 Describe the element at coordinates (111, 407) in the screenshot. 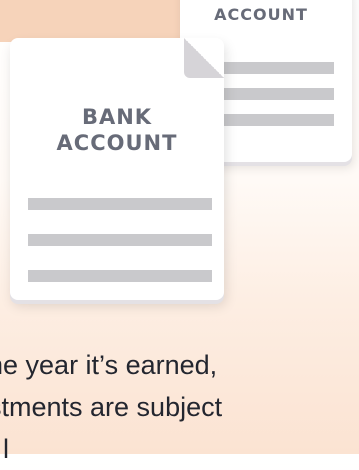

I see `body-text-line-2: stments are subject` at that location.